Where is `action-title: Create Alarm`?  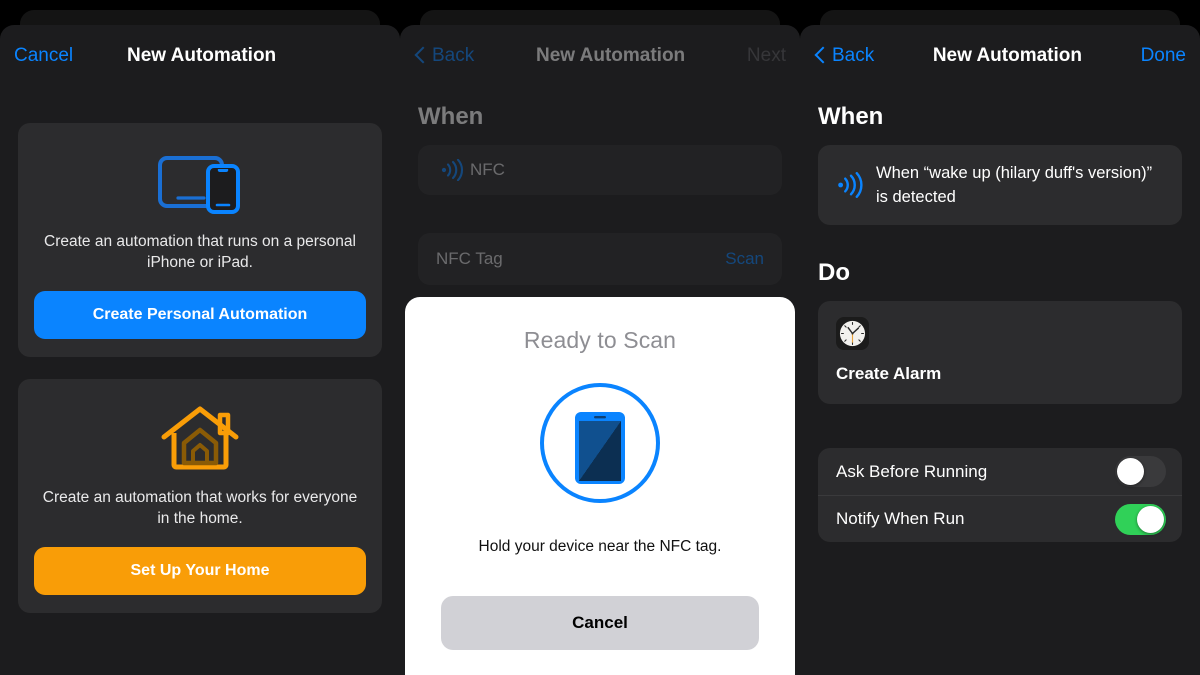 action-title: Create Alarm is located at coordinates (889, 373).